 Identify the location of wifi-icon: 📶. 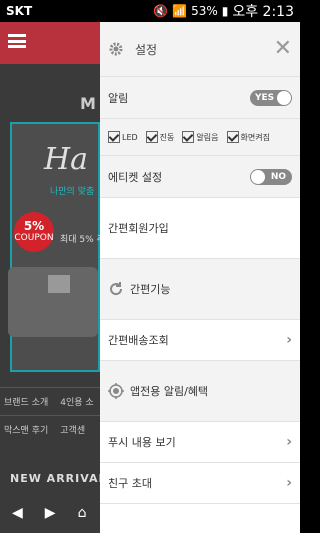
(180, 11).